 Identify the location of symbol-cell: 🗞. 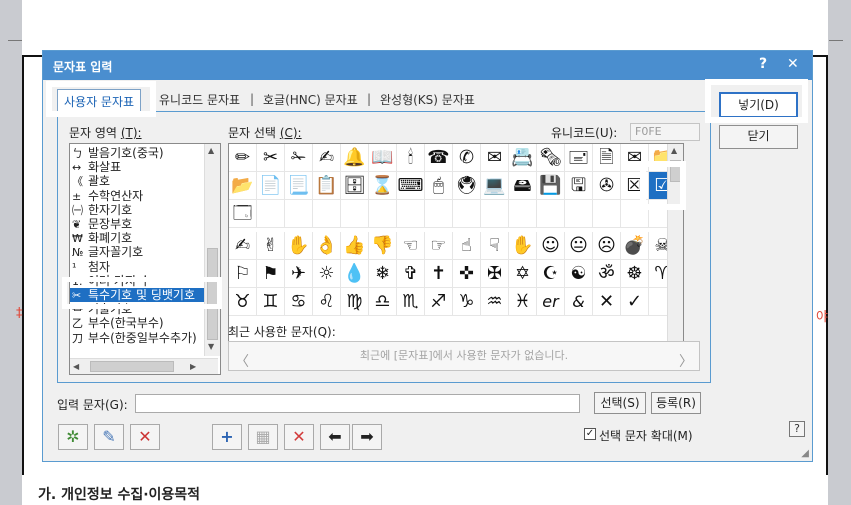
(551, 158).